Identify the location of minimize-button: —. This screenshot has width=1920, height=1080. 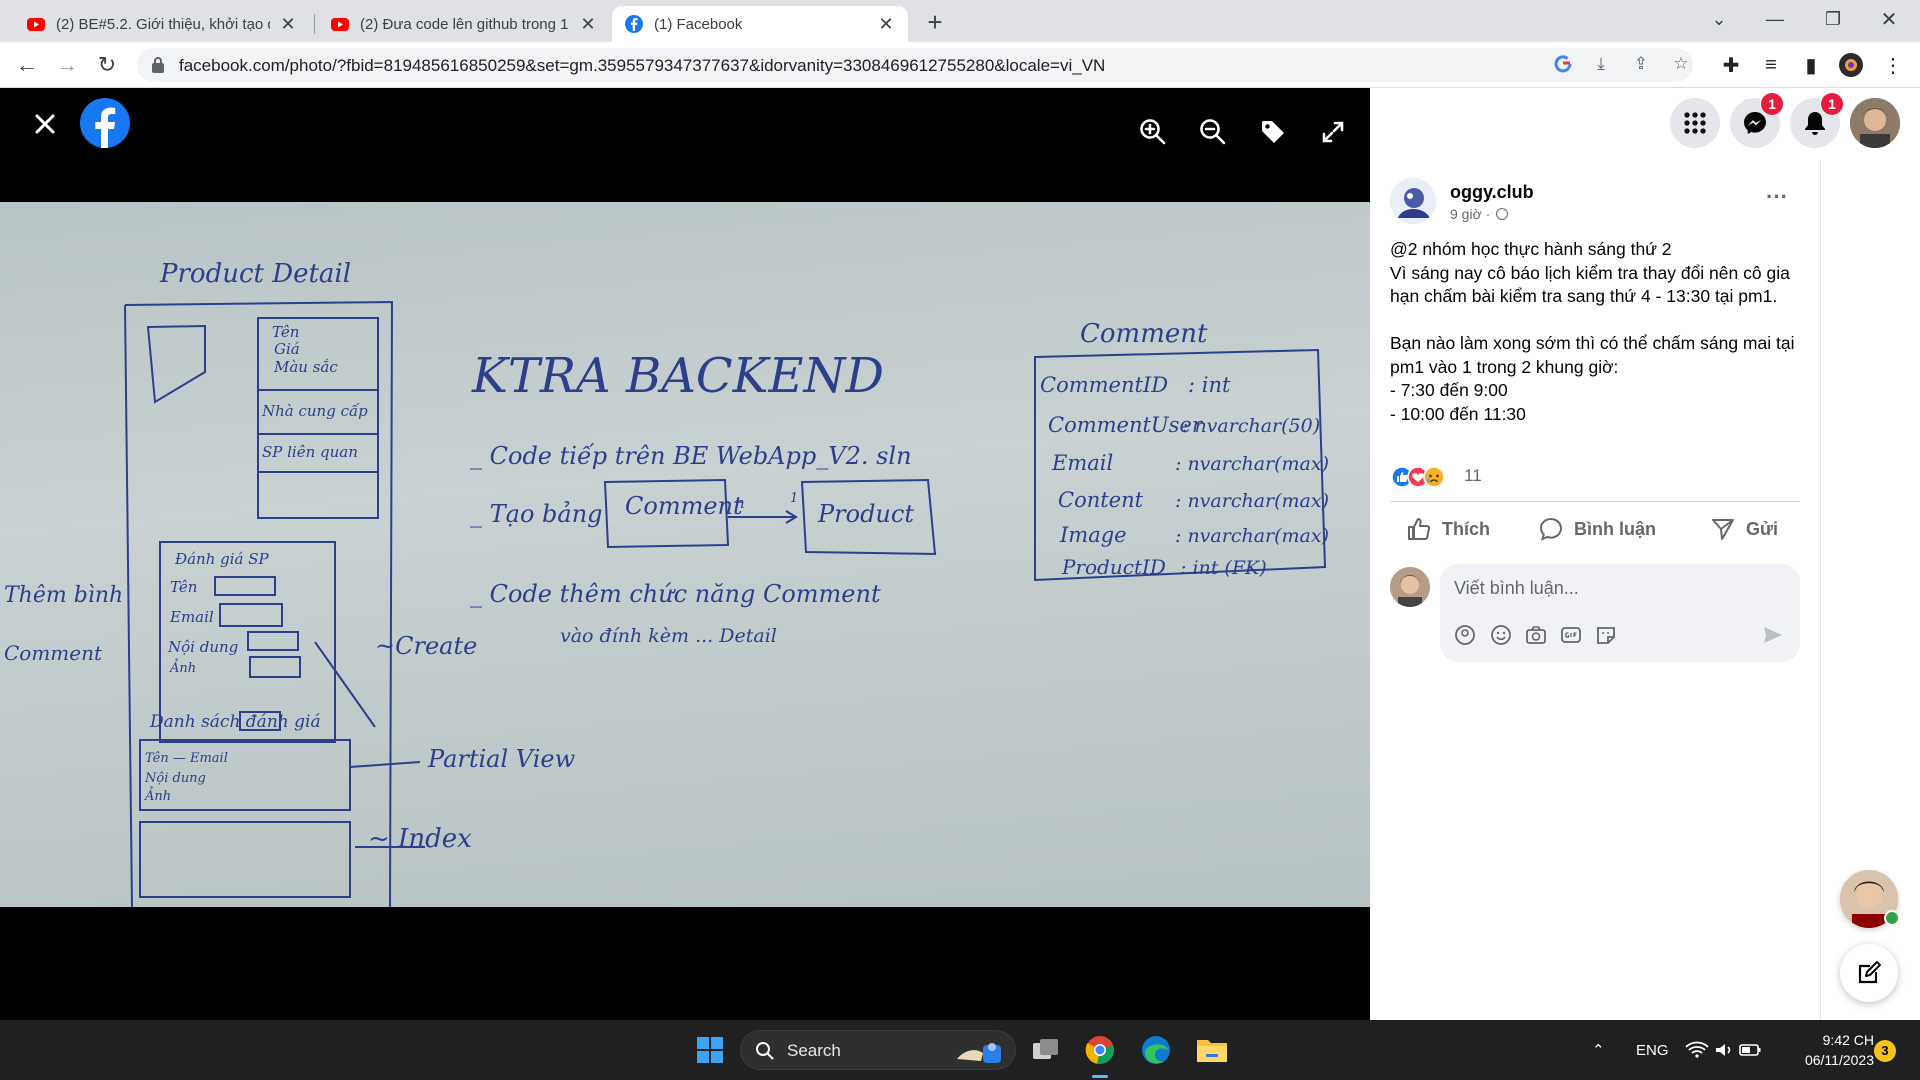
(1775, 19).